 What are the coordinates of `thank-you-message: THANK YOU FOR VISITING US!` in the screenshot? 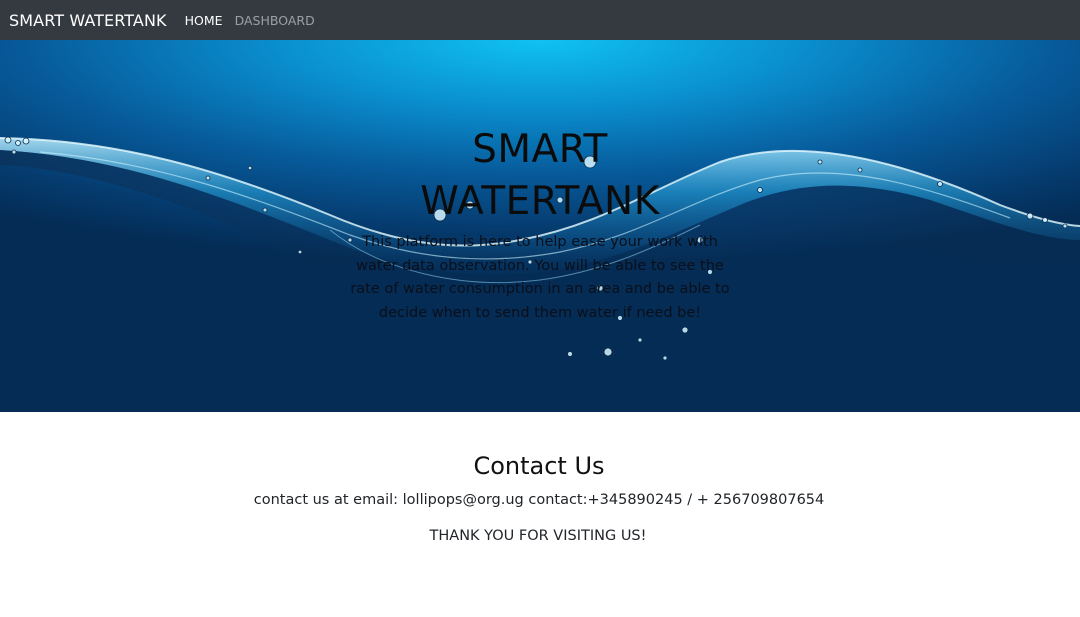 It's located at (538, 536).